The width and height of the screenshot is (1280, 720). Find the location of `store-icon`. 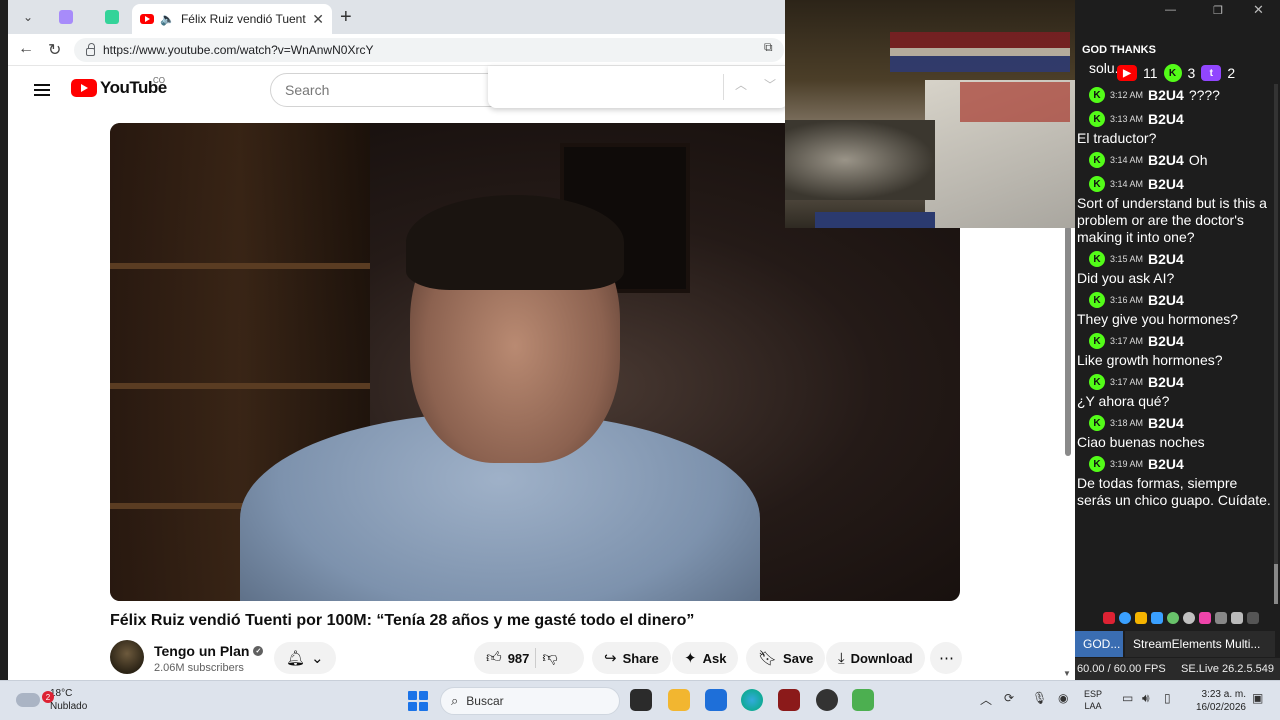

store-icon is located at coordinates (716, 700).